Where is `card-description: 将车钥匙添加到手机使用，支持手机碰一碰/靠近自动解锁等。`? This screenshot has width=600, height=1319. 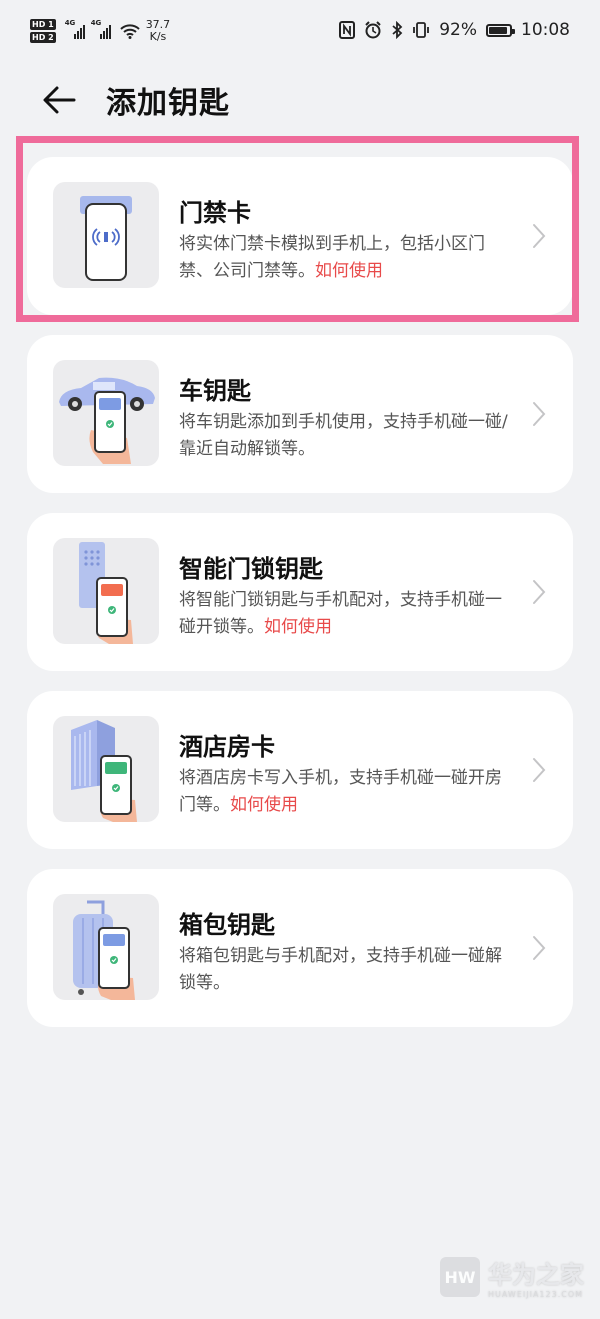
card-description: 将车钥匙添加到手机使用，支持手机碰一碰/靠近自动解锁等。 is located at coordinates (345, 436).